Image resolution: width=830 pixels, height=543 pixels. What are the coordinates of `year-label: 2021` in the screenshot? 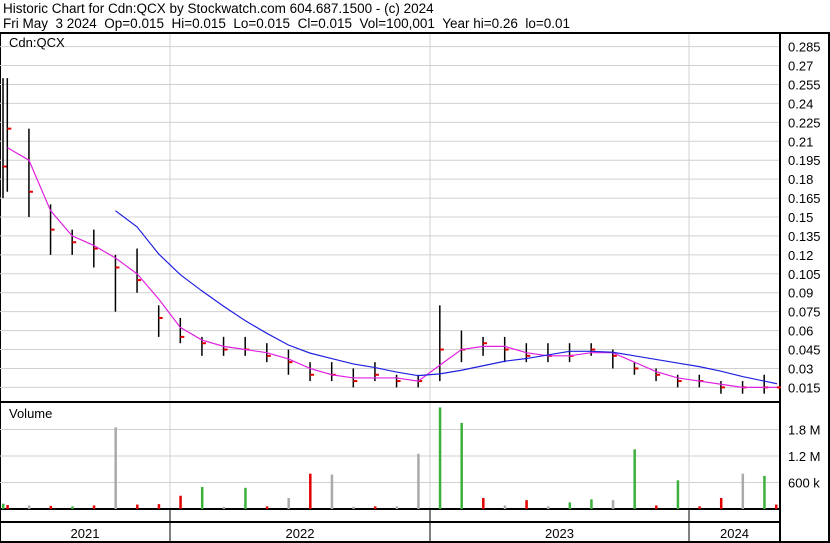 It's located at (85, 533).